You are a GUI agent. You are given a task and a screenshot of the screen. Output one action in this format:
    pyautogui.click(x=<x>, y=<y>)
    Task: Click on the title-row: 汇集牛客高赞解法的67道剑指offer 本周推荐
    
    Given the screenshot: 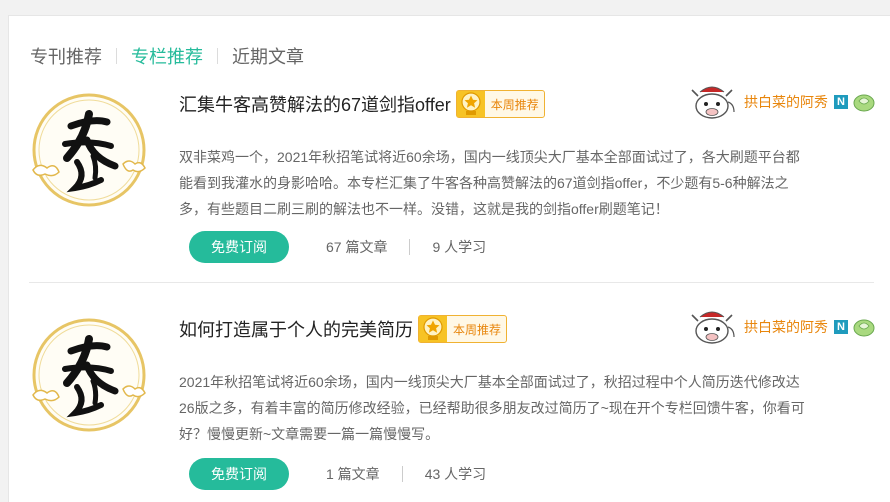 What is the action you would take?
    pyautogui.click(x=362, y=104)
    